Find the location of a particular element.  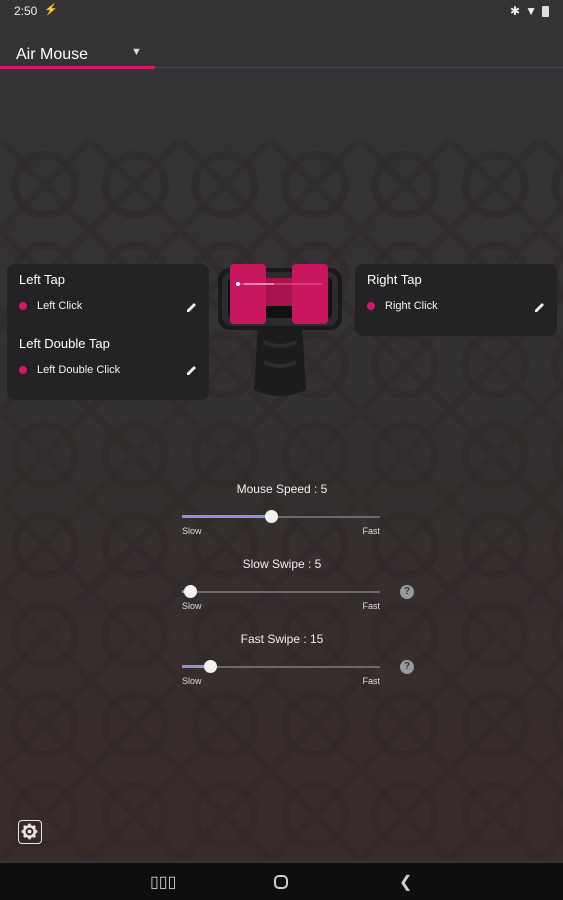

system-icons: ✱ ▼ is located at coordinates (529, 11).